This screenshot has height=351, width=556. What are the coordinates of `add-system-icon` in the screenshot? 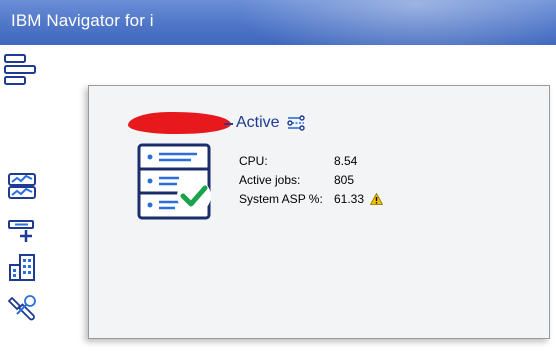 It's located at (22, 230).